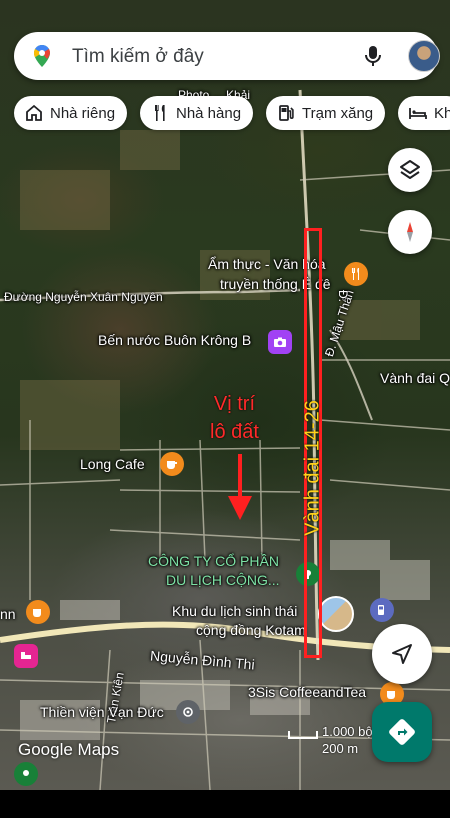  I want to click on search-bar: Tìm kiếm ở đây, so click(227, 56).